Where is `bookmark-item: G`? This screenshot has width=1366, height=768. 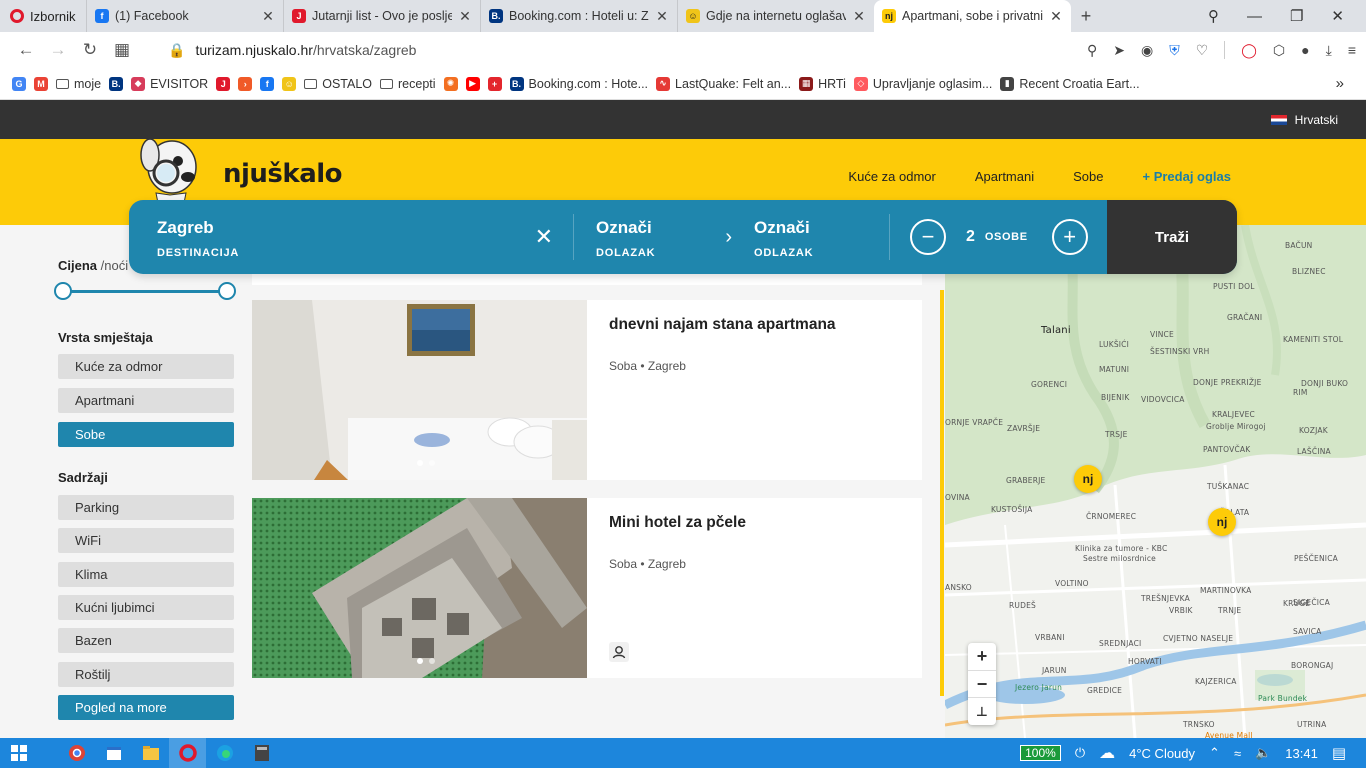
bookmark-item: G is located at coordinates (19, 83).